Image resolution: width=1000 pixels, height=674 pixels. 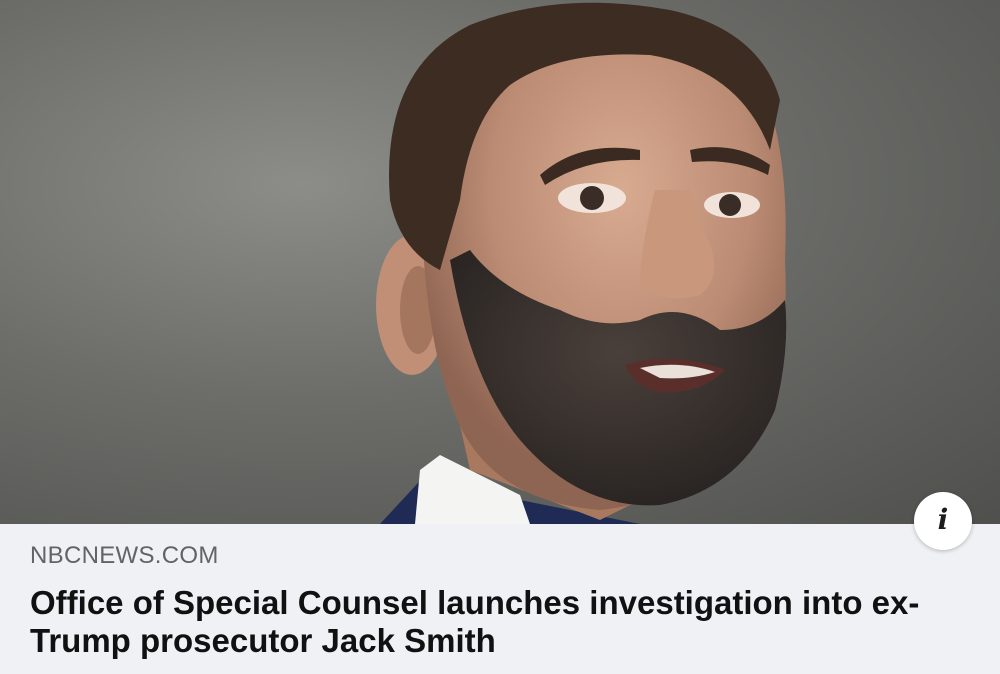 What do you see at coordinates (124, 555) in the screenshot?
I see `source-domain: NBCNEWS.COM` at bounding box center [124, 555].